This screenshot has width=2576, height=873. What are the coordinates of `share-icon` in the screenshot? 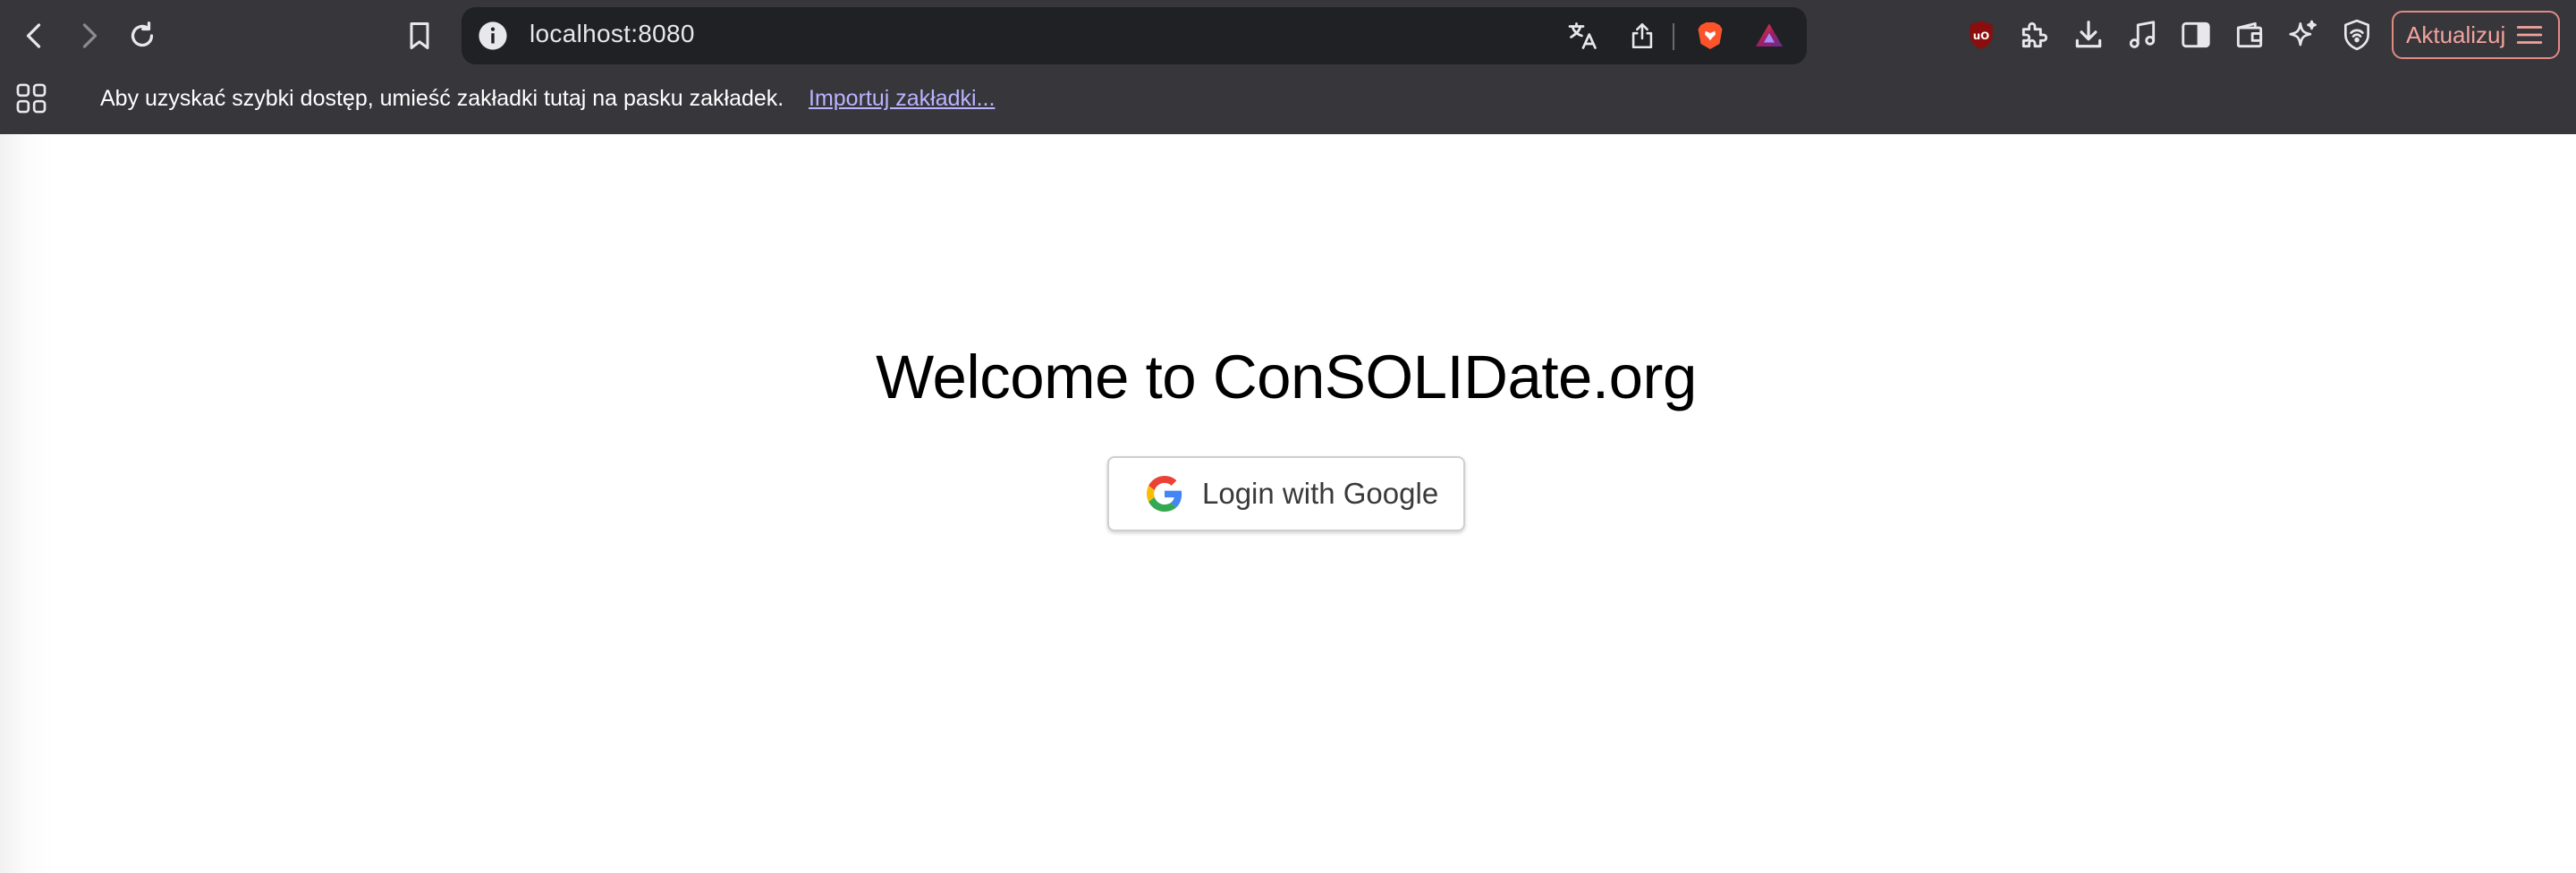 It's located at (1642, 35).